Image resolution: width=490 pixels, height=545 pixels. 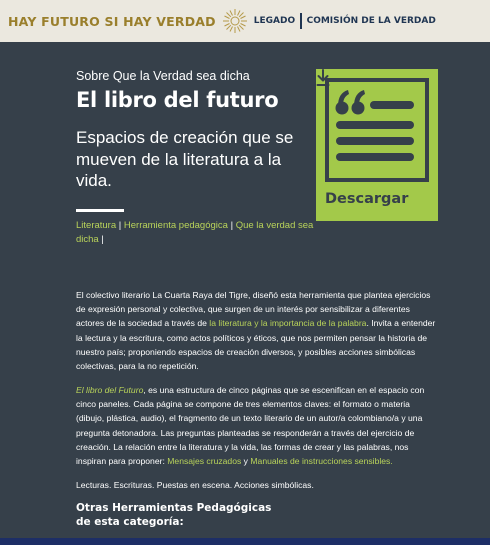 What do you see at coordinates (177, 100) in the screenshot?
I see `page-title: El libro del futuro` at bounding box center [177, 100].